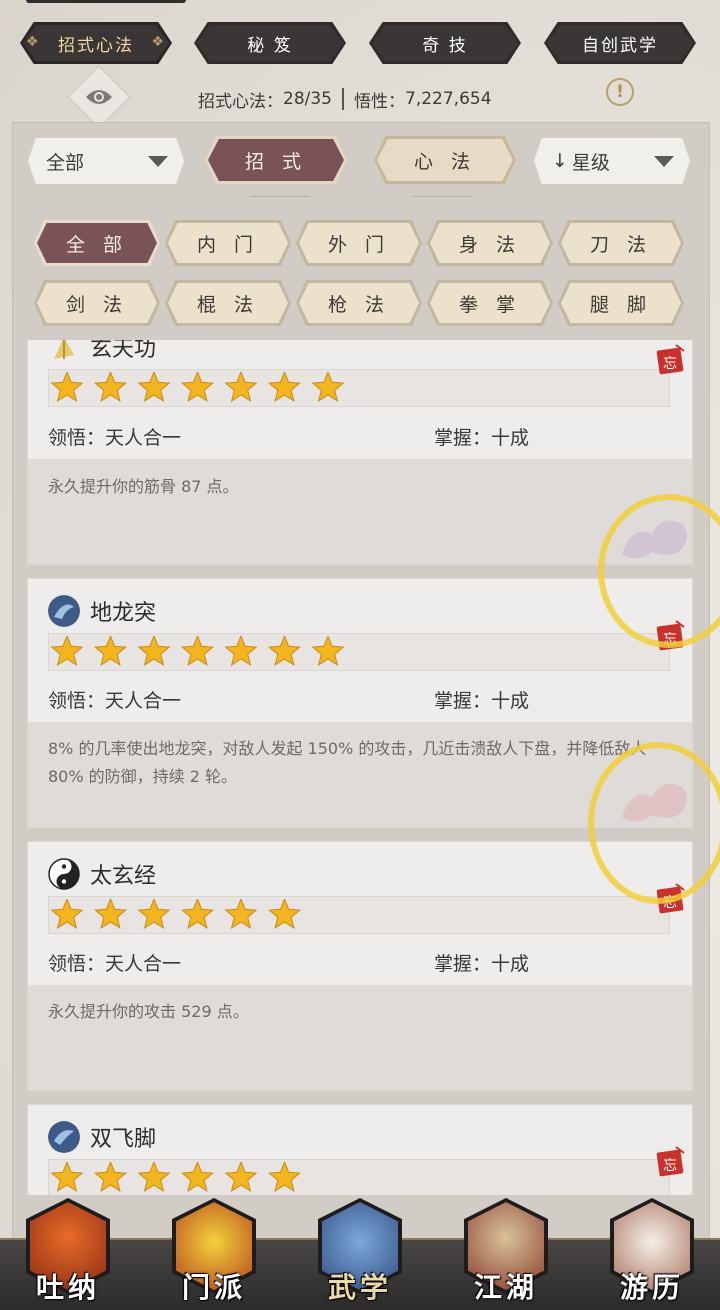 Image resolution: width=720 pixels, height=1310 pixels. Describe the element at coordinates (123, 351) in the screenshot. I see `skill-name: 玄天功` at that location.